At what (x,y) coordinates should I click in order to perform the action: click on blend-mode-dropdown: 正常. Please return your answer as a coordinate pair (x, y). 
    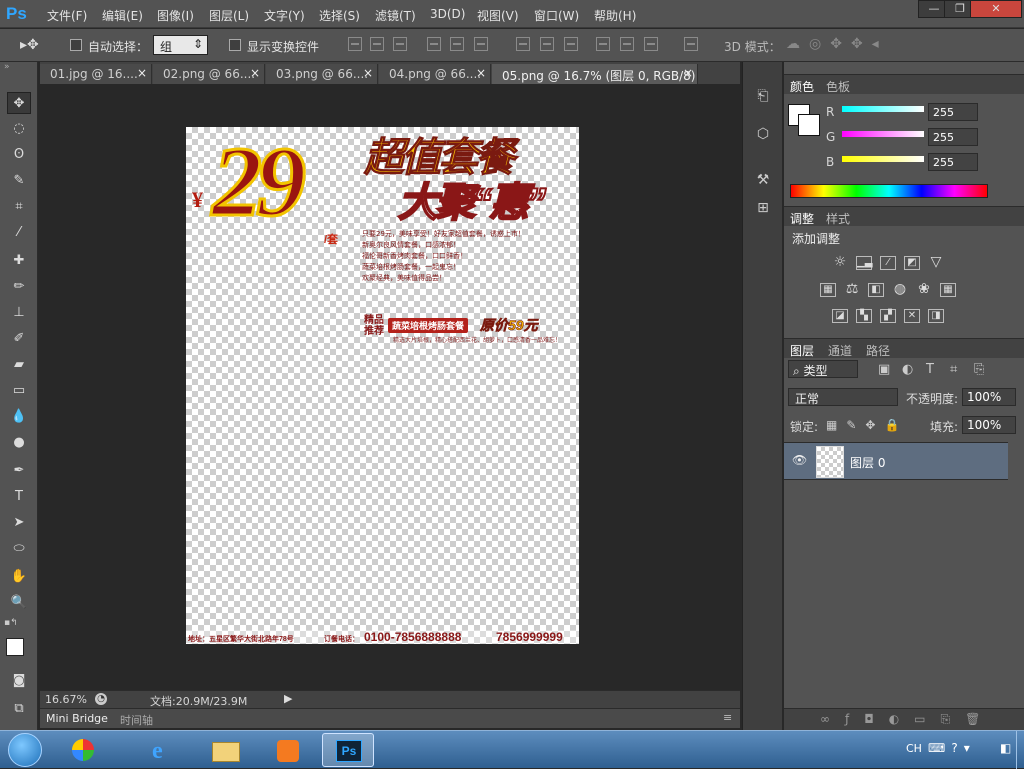
    Looking at the image, I should click on (843, 397).